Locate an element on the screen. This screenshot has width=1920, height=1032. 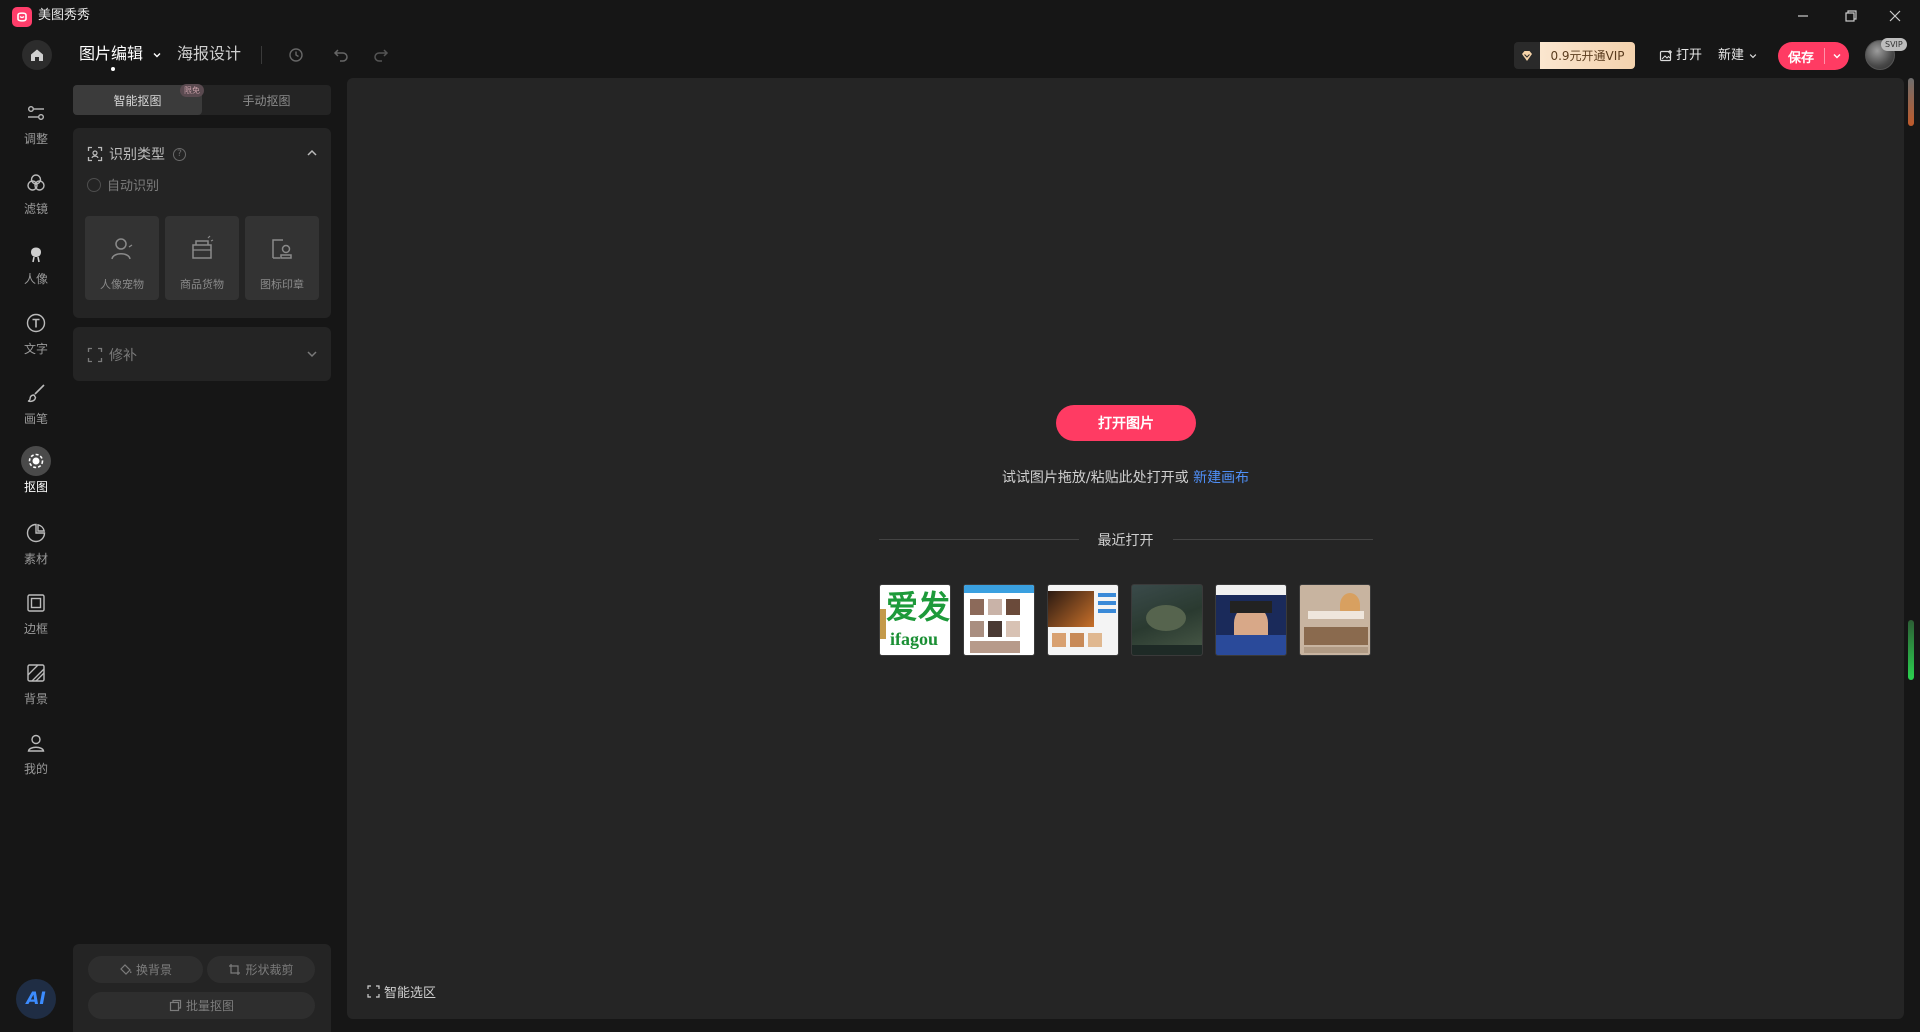
vip-button: 0.9元开通VIP is located at coordinates (1574, 55).